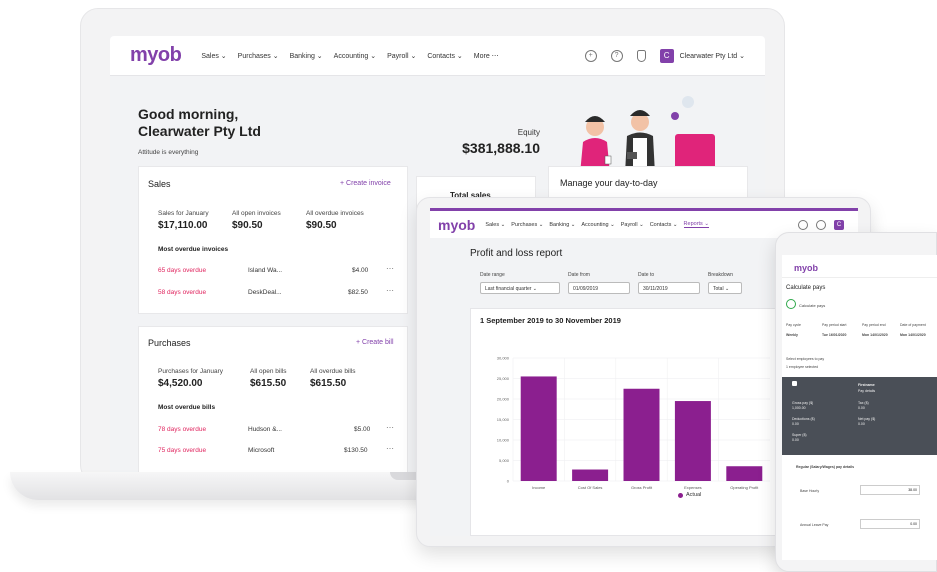 This screenshot has width=937, height=572. Describe the element at coordinates (696, 224) in the screenshot. I see `tablet-nav-reports: Reports ⌄` at that location.